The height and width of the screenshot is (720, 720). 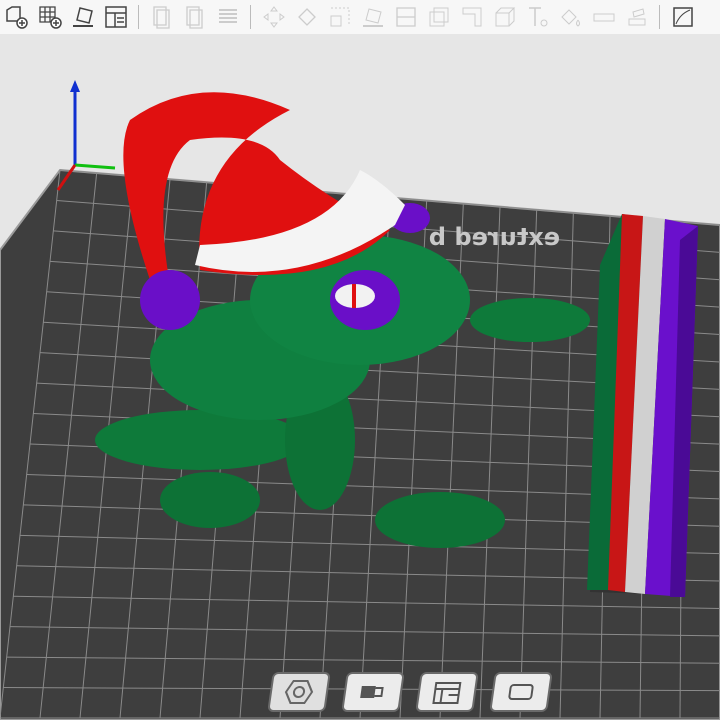 I want to click on bottom-toolbar, so click(x=410, y=692).